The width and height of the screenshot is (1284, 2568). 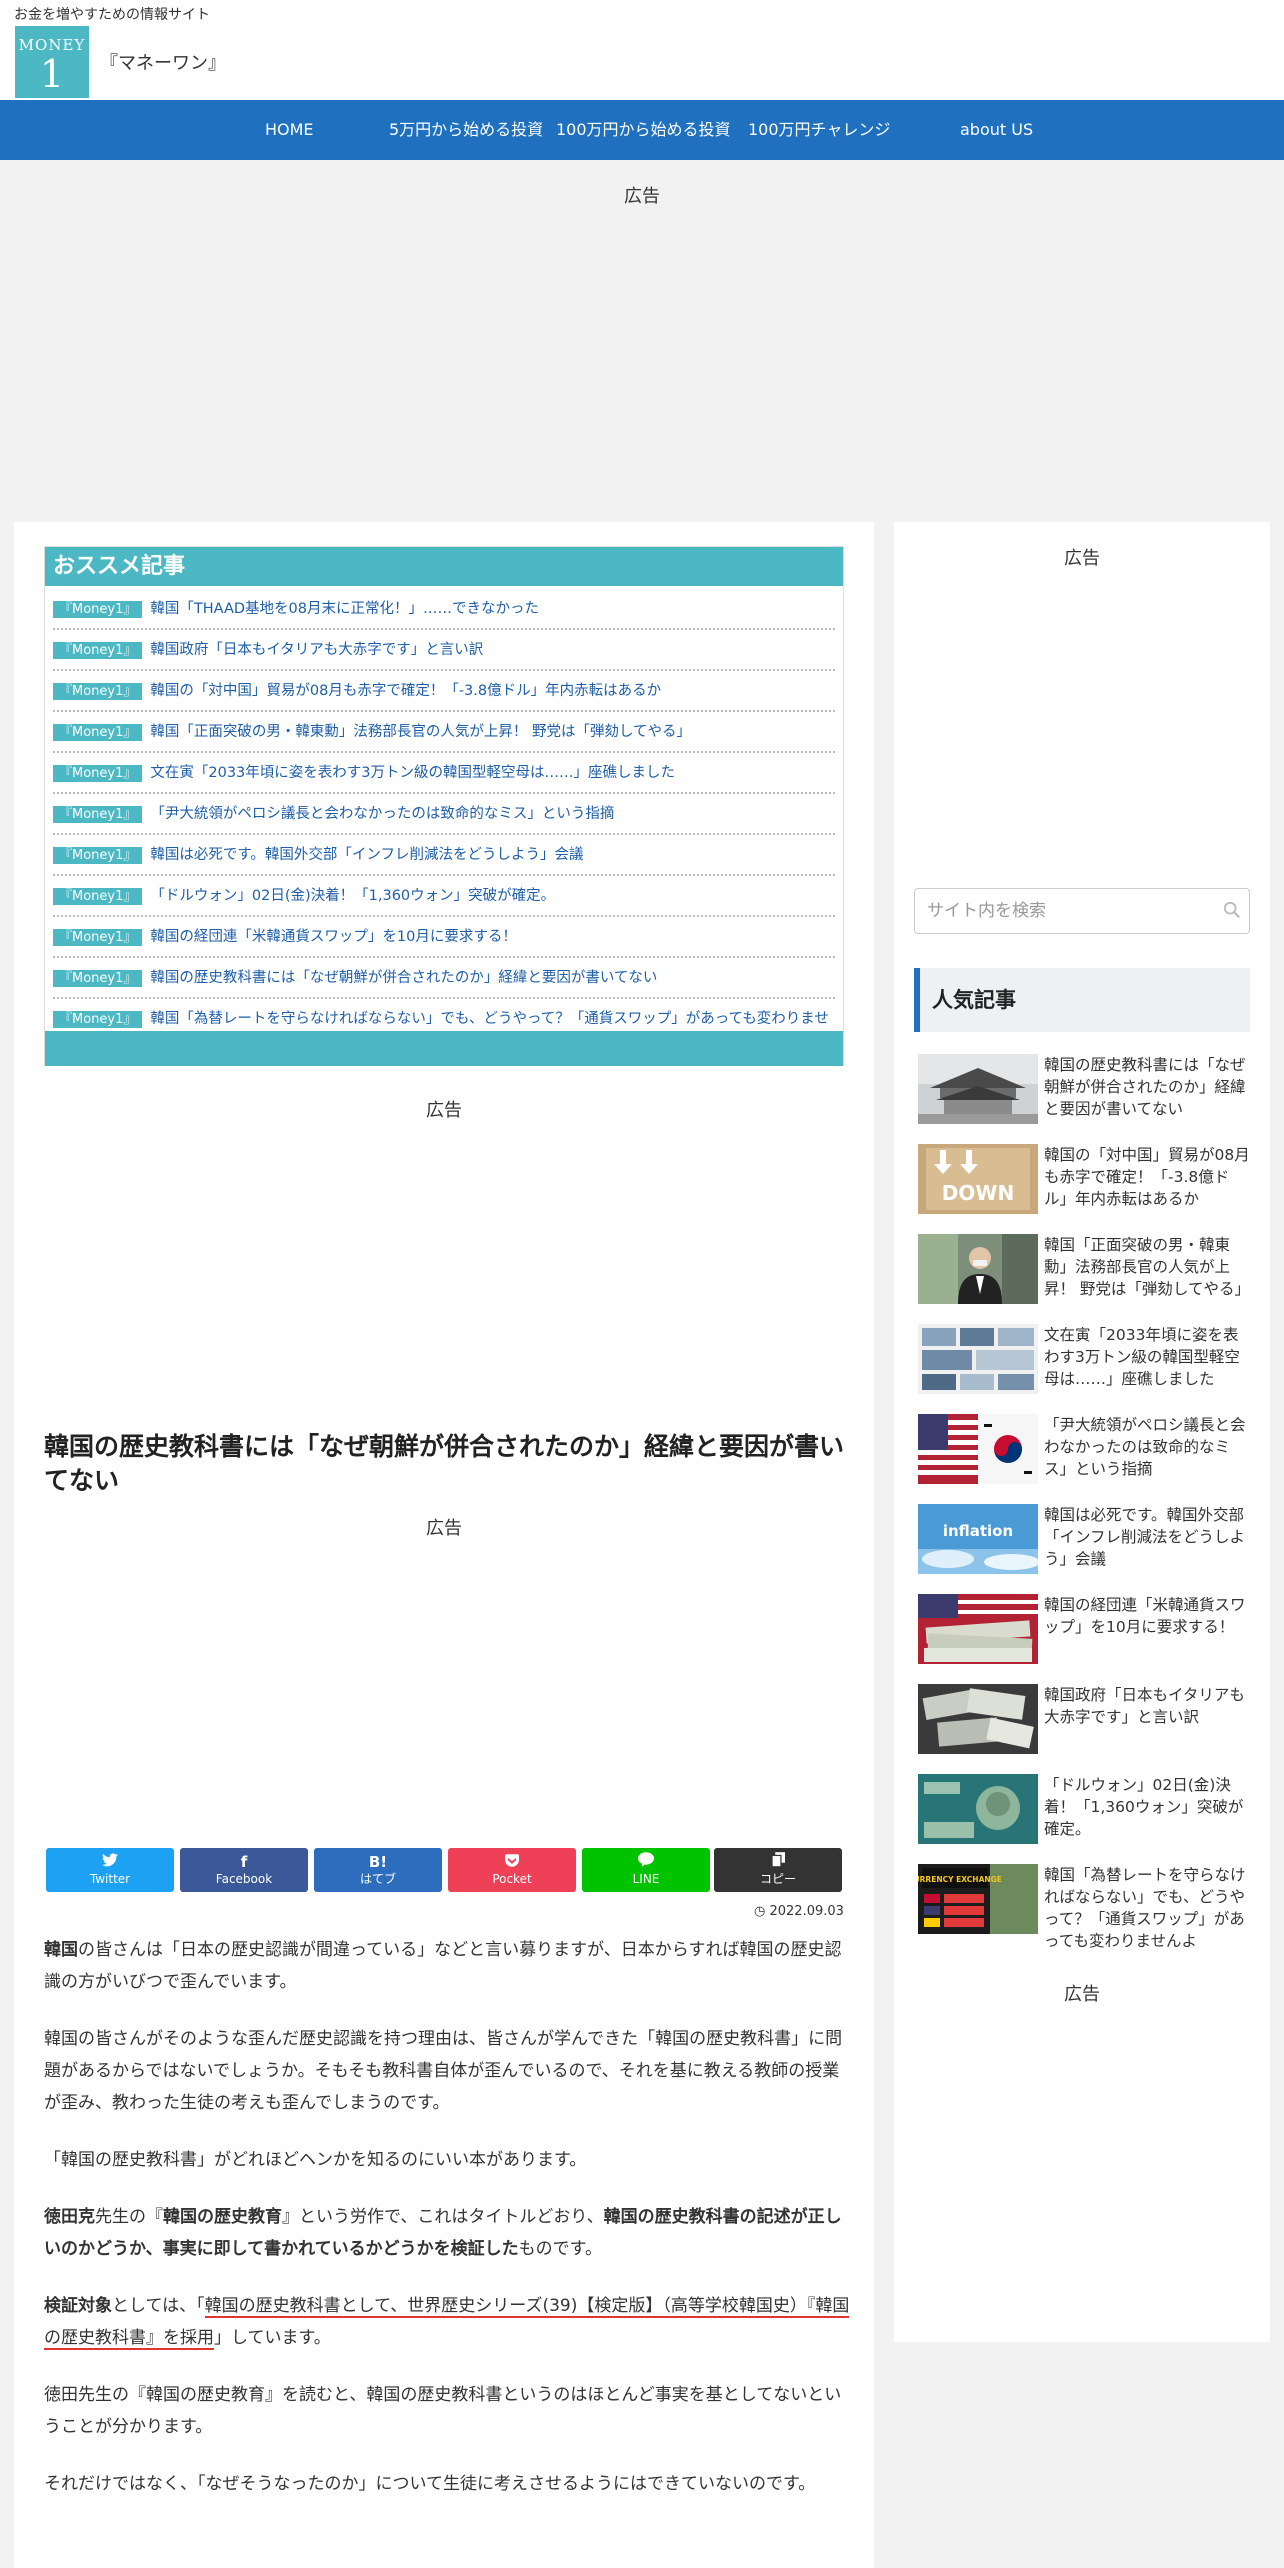 I want to click on article-link: 韓国の歴史教科書には「なぜ朝鮮が併合されたのか」経緯と要因が書いてない, so click(x=403, y=978).